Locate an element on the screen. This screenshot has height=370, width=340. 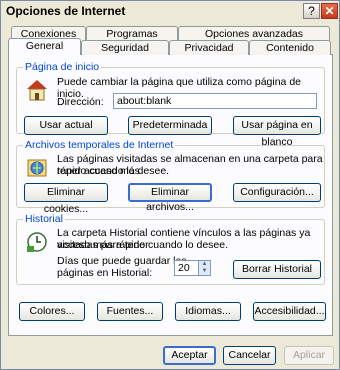
use-default-button: Predeterminada is located at coordinates (170, 125).